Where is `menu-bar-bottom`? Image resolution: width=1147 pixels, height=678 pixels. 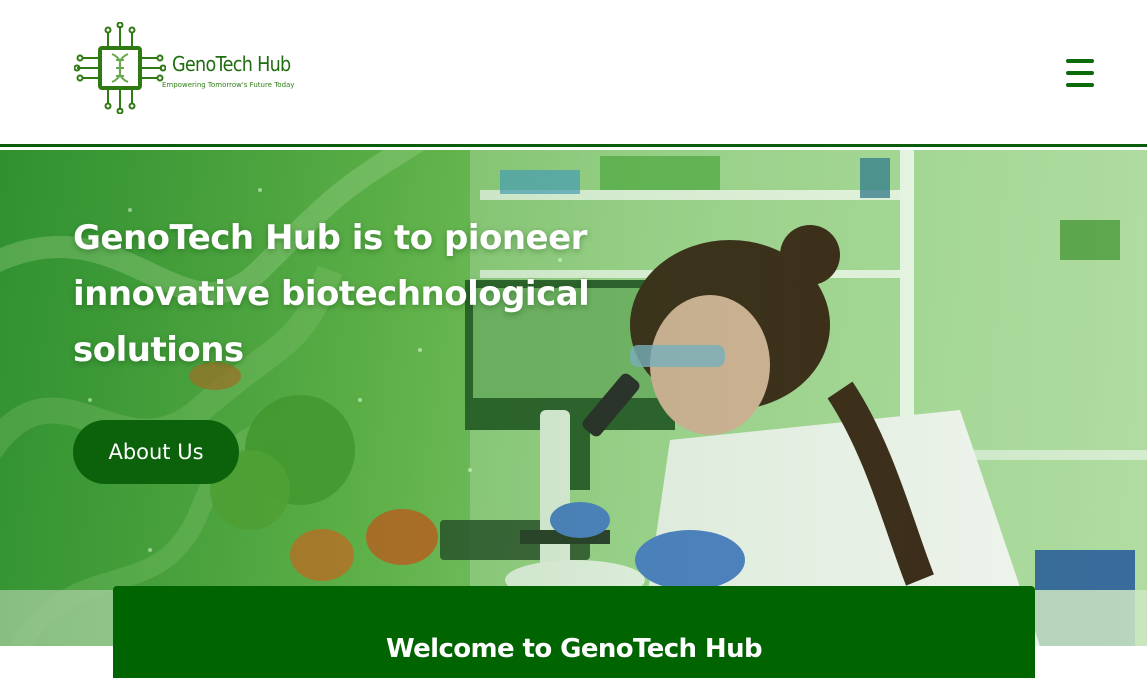 menu-bar-bottom is located at coordinates (1080, 85).